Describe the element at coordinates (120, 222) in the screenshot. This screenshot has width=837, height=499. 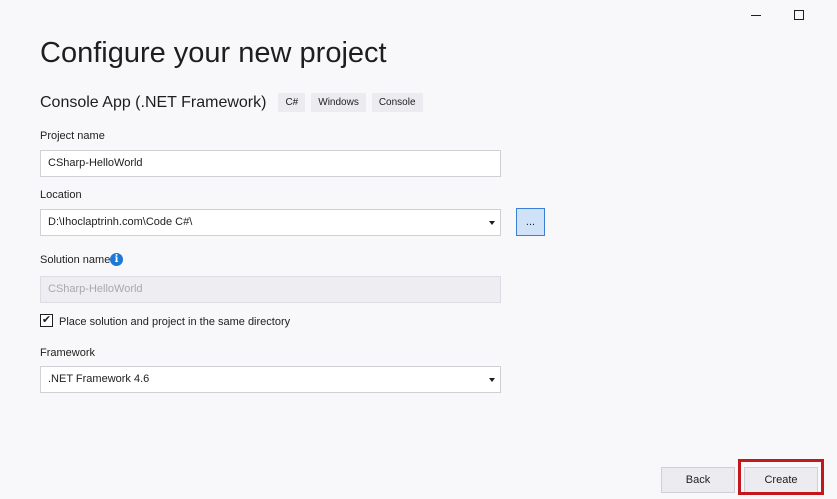
I see `location-value: D:\Ihoclaptrinh.com\Code C#\` at that location.